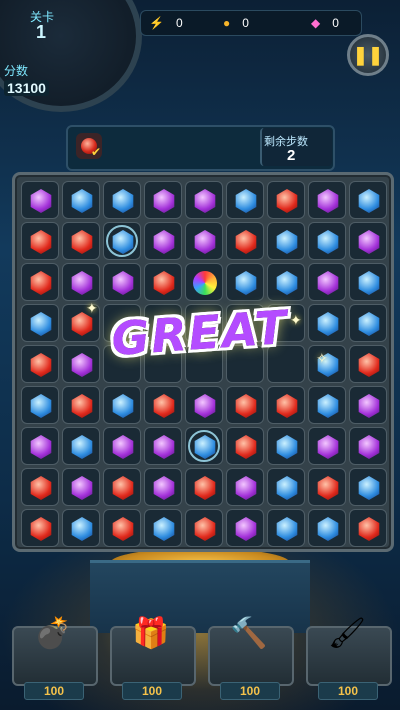 This screenshot has width=400, height=710. Describe the element at coordinates (291, 155) in the screenshot. I see `moves-value: 2` at that location.